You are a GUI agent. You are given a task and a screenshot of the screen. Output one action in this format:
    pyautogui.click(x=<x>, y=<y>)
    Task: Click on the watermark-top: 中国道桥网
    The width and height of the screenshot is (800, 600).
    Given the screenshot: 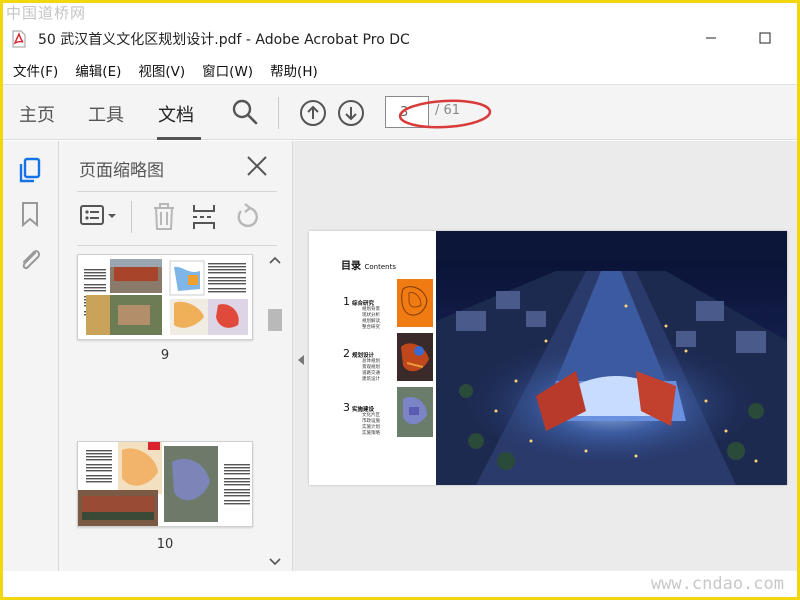 What is the action you would take?
    pyautogui.click(x=46, y=13)
    